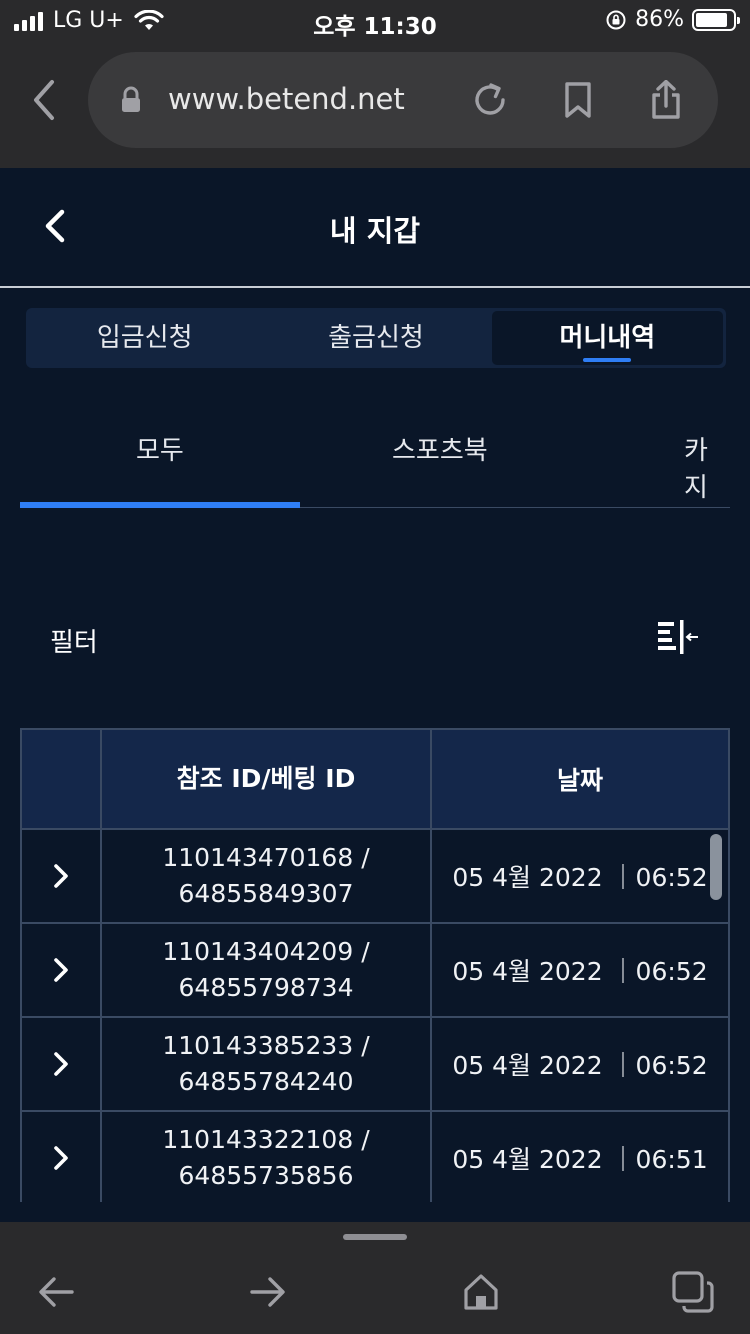 The width and height of the screenshot is (750, 1334). I want to click on date-cell: 05 4월 2022 ｜06:51, so click(580, 1159).